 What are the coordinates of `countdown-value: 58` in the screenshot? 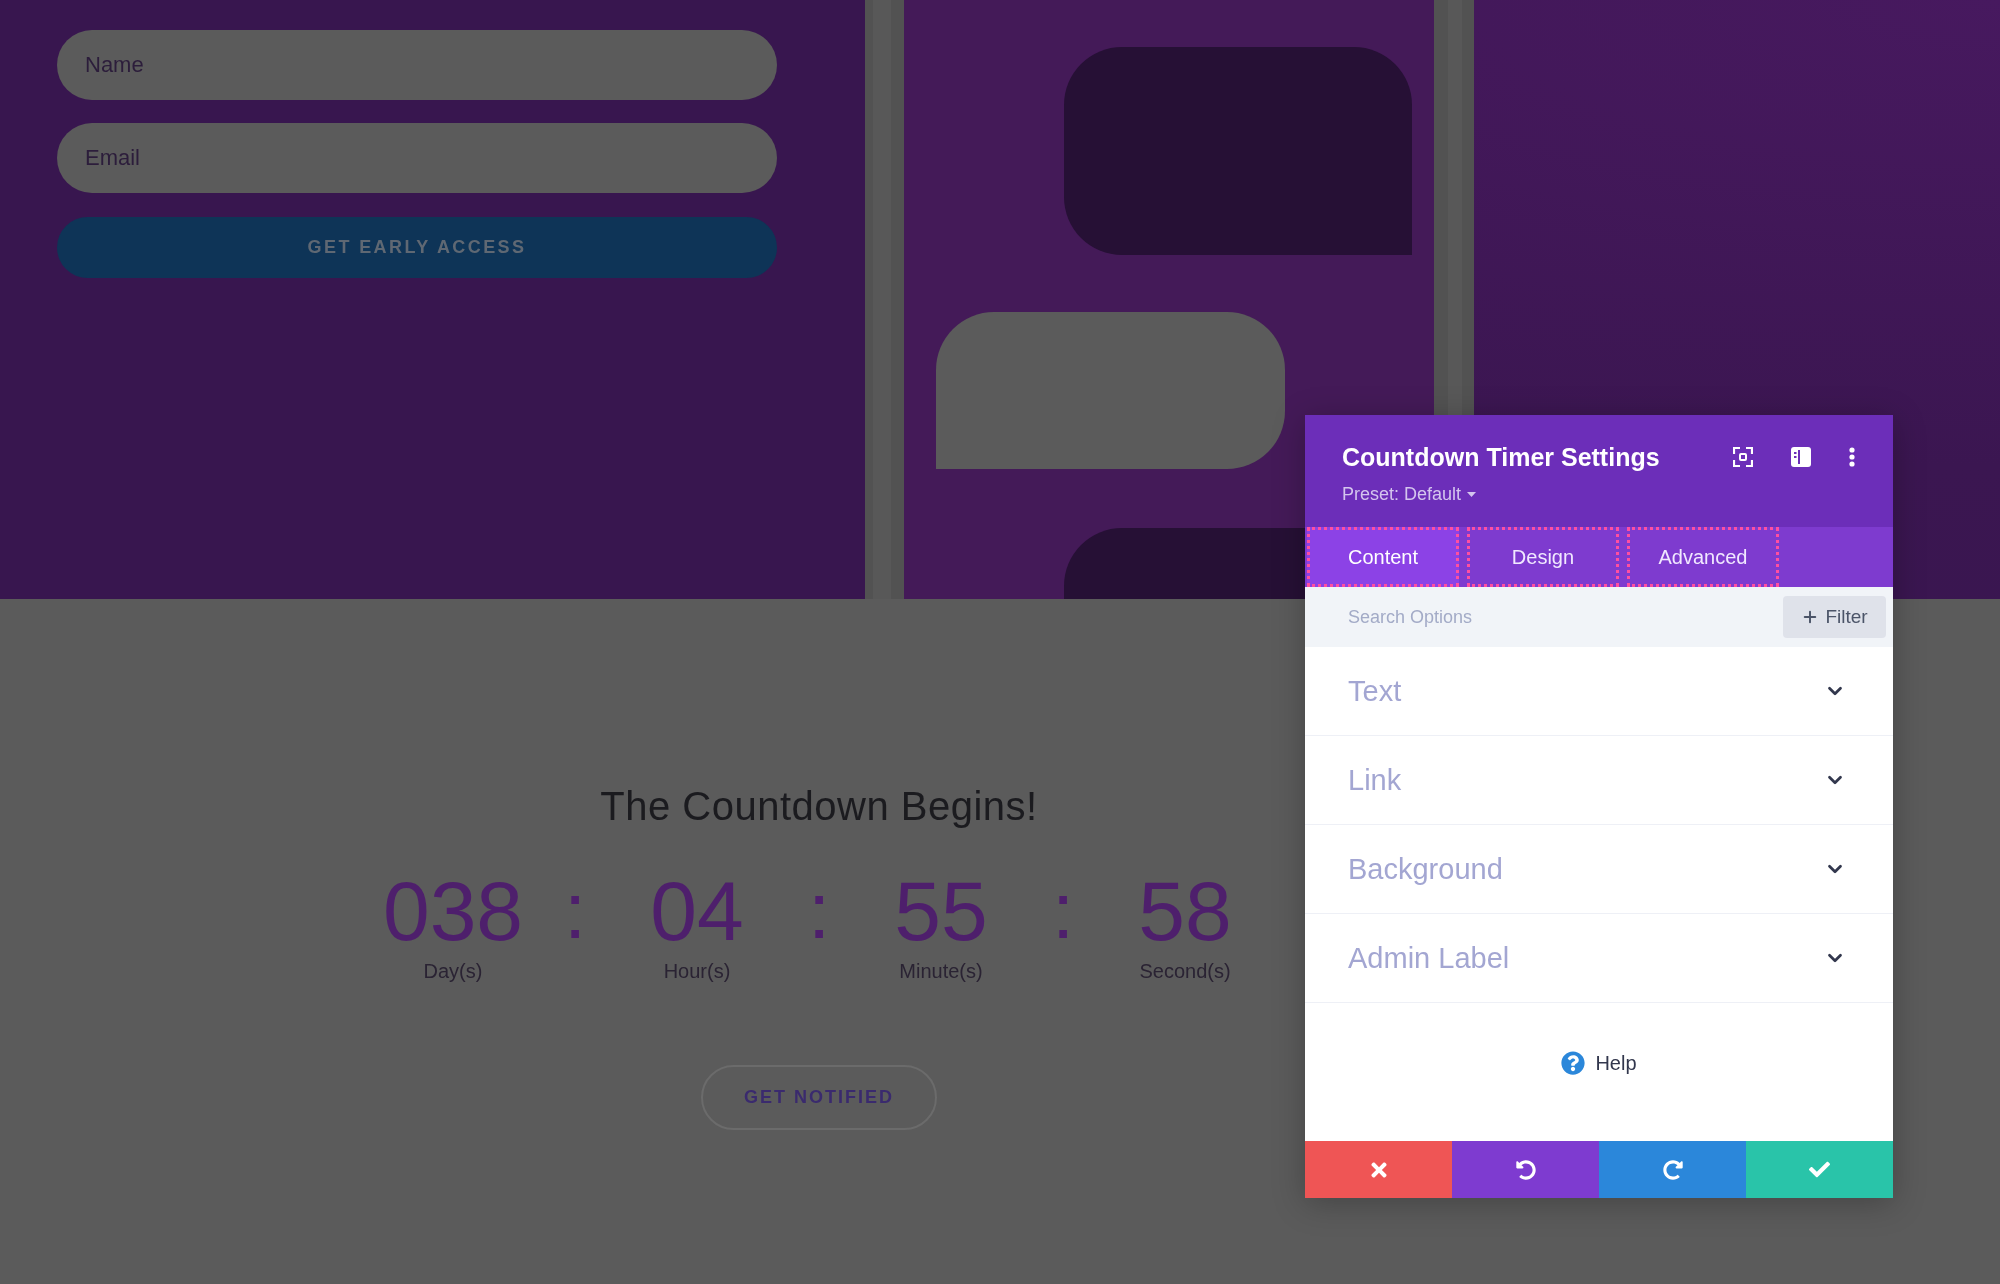 It's located at (1185, 911).